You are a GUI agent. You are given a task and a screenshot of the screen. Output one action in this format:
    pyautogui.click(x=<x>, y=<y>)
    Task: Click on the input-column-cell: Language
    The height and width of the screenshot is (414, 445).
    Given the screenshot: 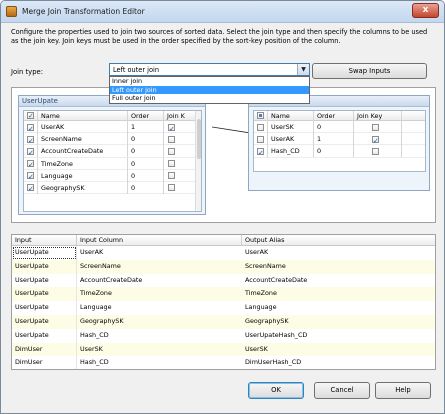 What is the action you would take?
    pyautogui.click(x=159, y=308)
    